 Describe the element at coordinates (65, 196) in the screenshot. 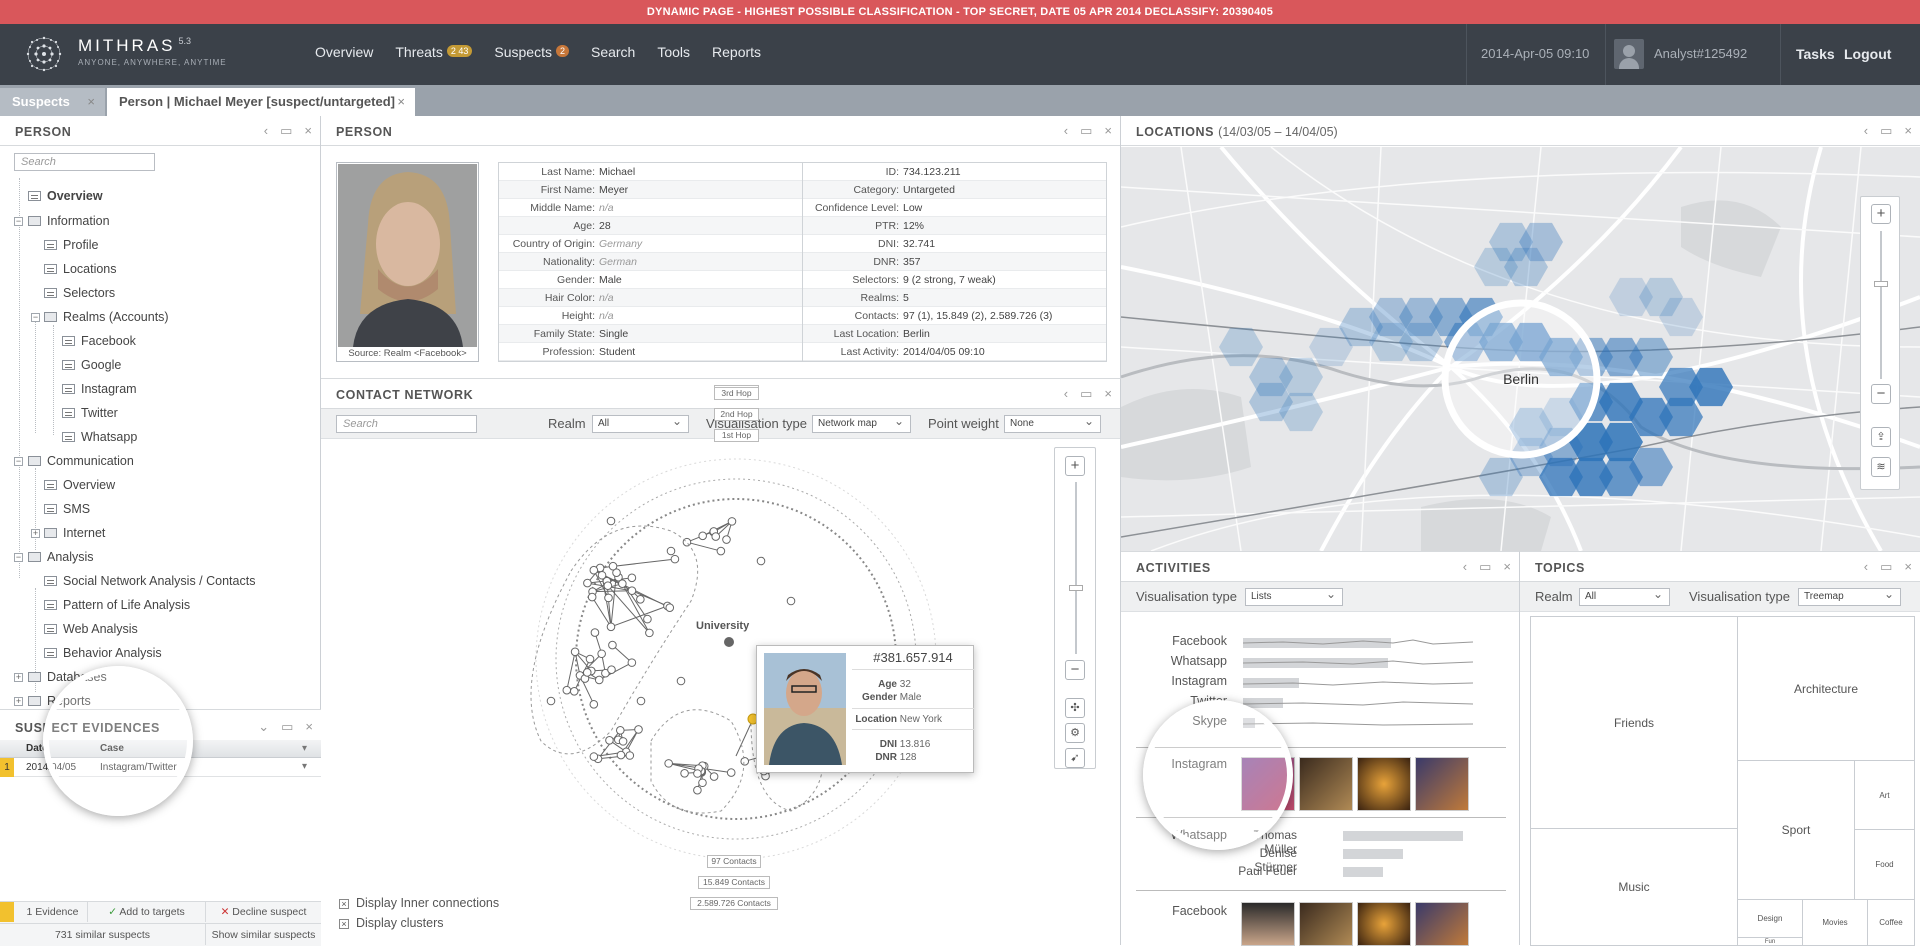

I see `tree-item-overview: Overview` at that location.